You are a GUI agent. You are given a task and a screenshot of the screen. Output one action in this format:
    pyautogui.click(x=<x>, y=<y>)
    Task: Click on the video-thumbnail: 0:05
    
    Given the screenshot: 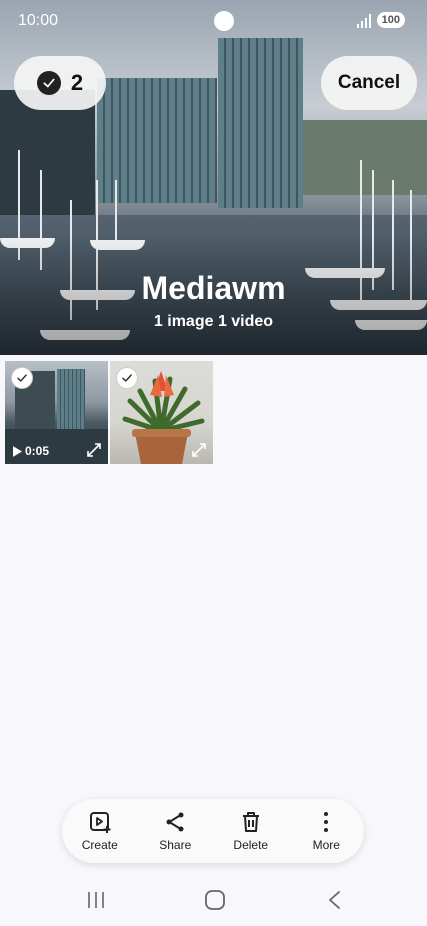 What is the action you would take?
    pyautogui.click(x=56, y=412)
    